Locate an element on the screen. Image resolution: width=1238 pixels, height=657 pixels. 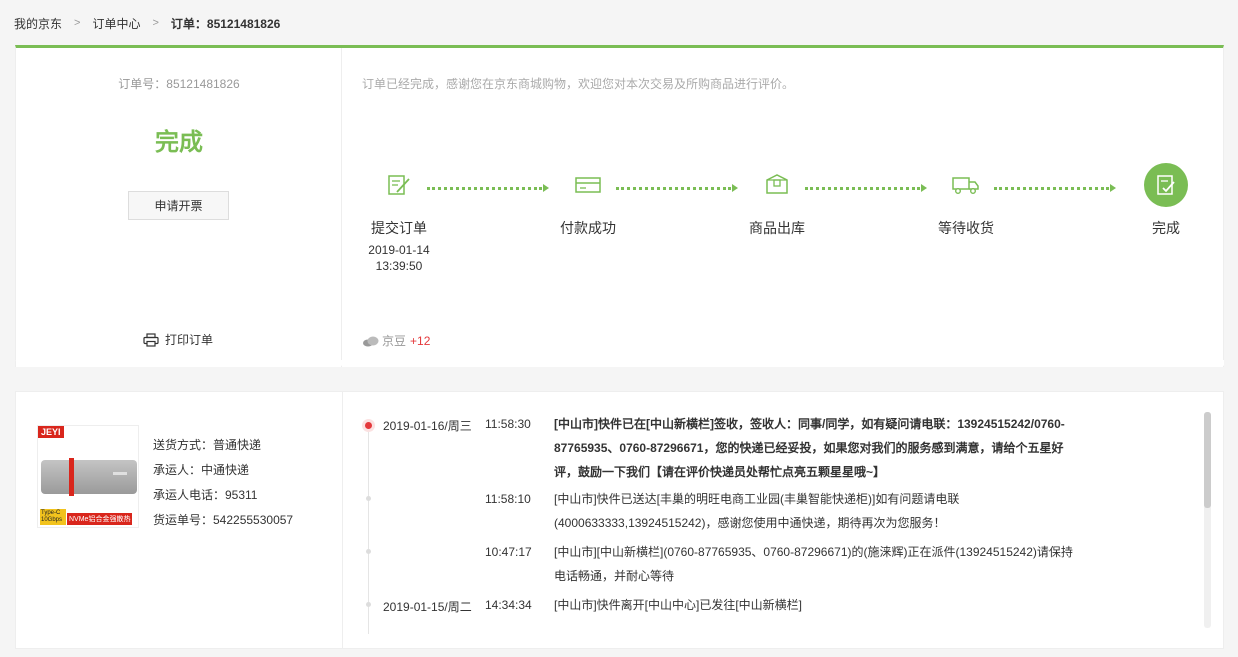
timeline-time: 11:58:30 is located at coordinates (508, 424).